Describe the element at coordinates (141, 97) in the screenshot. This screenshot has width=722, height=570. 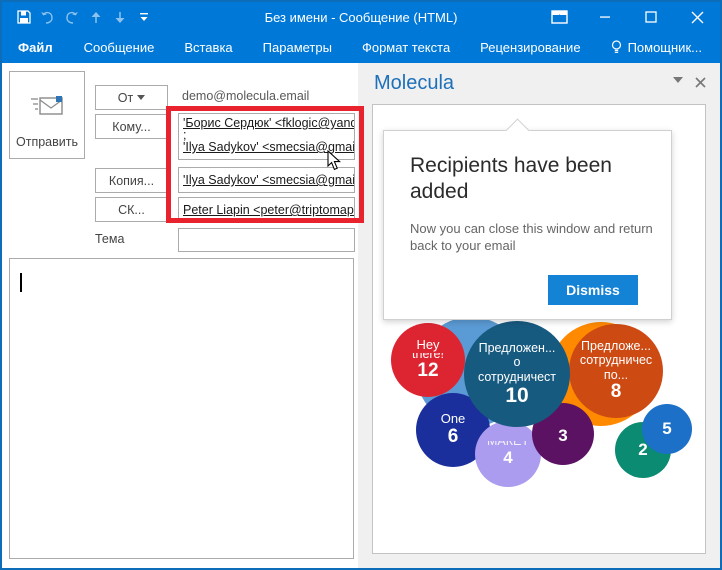
I see `chevron-down-icon` at that location.